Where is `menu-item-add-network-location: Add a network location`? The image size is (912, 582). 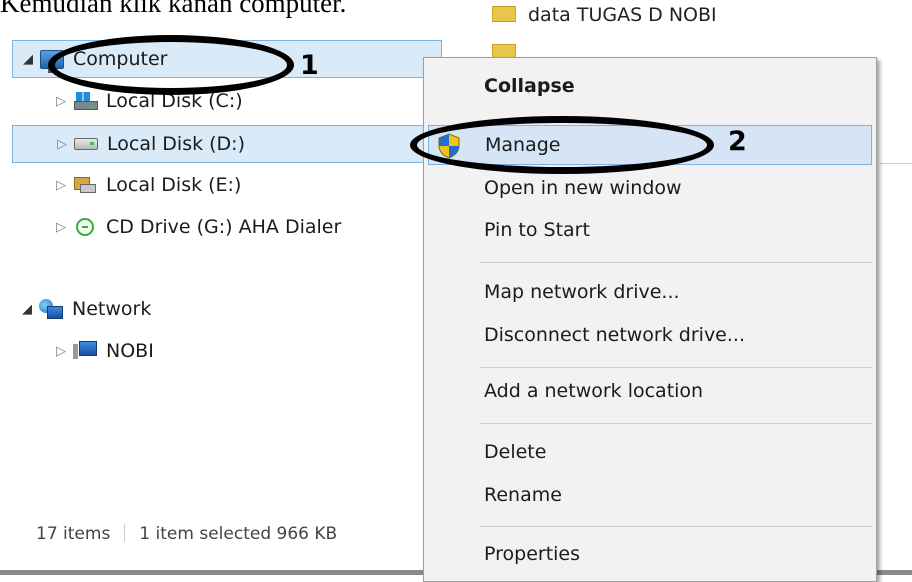
menu-item-add-network-location: Add a network location is located at coordinates (650, 391).